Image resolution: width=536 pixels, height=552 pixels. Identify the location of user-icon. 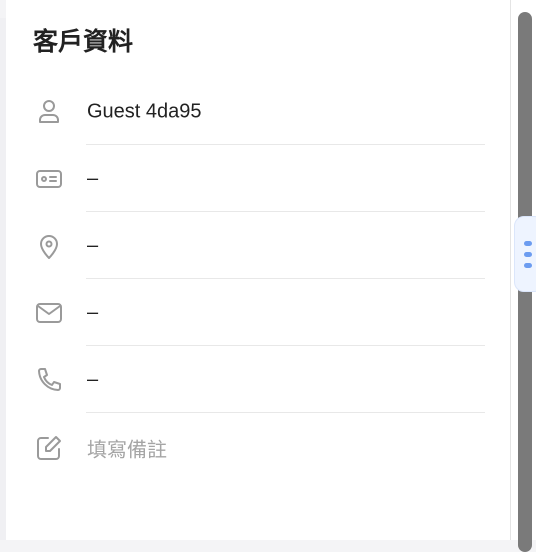
(49, 112).